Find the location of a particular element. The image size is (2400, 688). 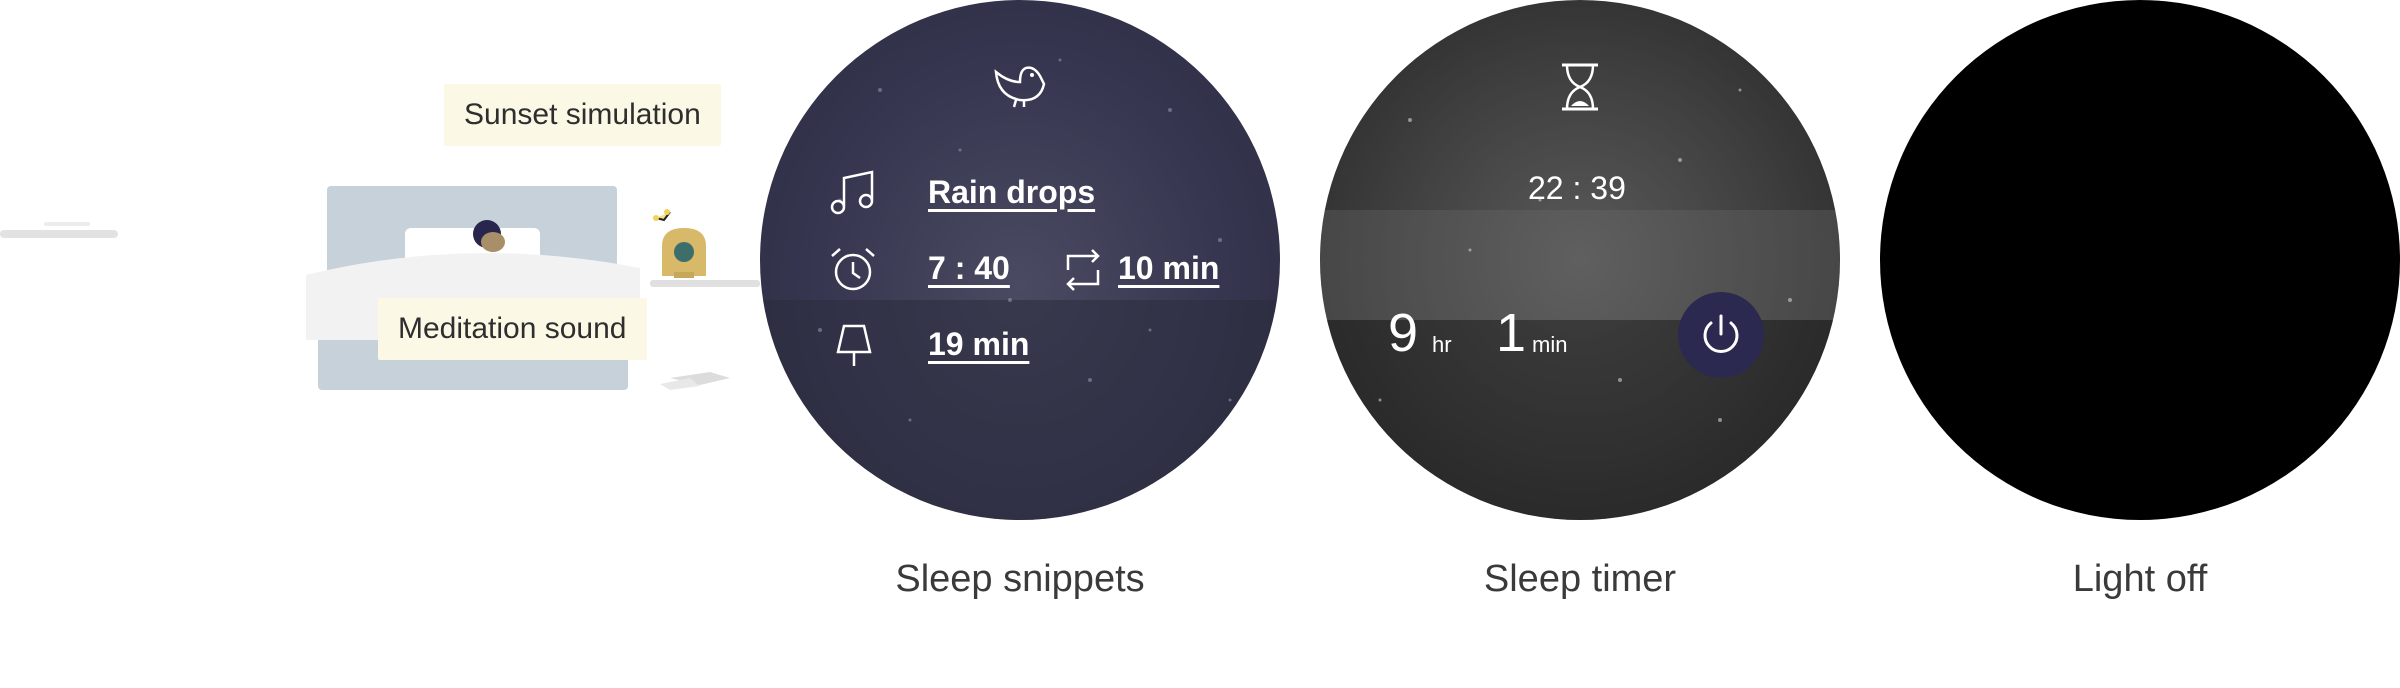

alarm-time-link: 7 : 40 is located at coordinates (969, 268).